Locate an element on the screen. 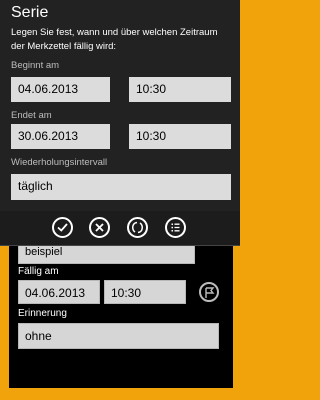  end-label: Endet am is located at coordinates (31, 115).